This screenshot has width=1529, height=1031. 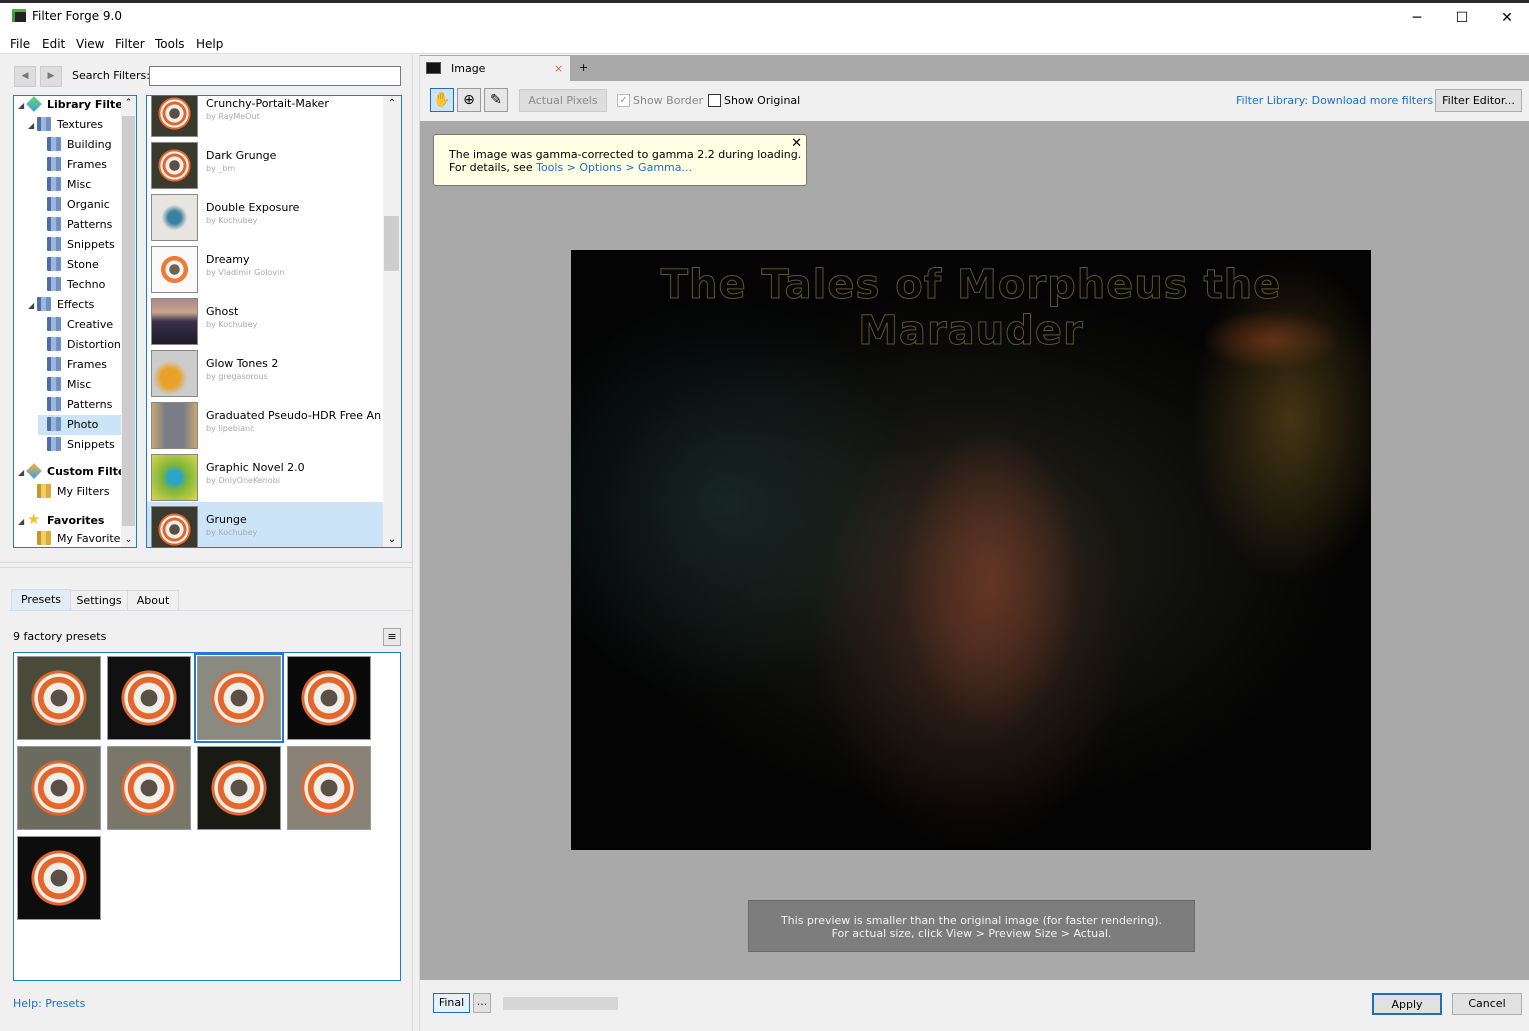 I want to click on tree-item: Photo, so click(x=86, y=425).